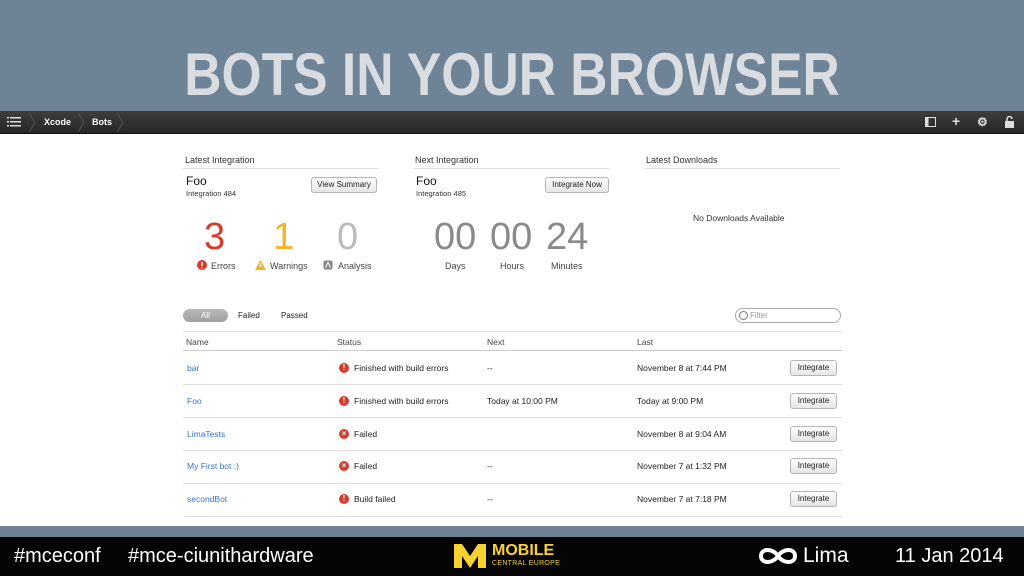  Describe the element at coordinates (526, 563) in the screenshot. I see `brand-subtitle: CENTRAL EUROPE` at that location.